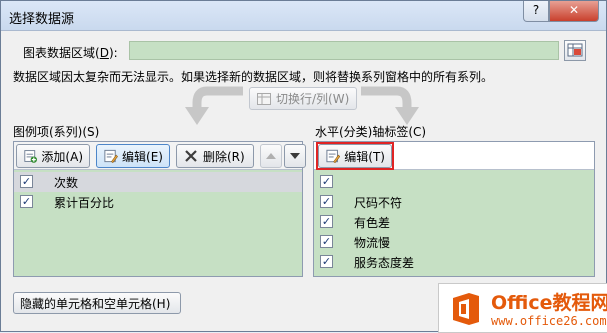 The height and width of the screenshot is (333, 607). Describe the element at coordinates (42, 19) in the screenshot. I see `dialog-title: 选择数据源` at that location.